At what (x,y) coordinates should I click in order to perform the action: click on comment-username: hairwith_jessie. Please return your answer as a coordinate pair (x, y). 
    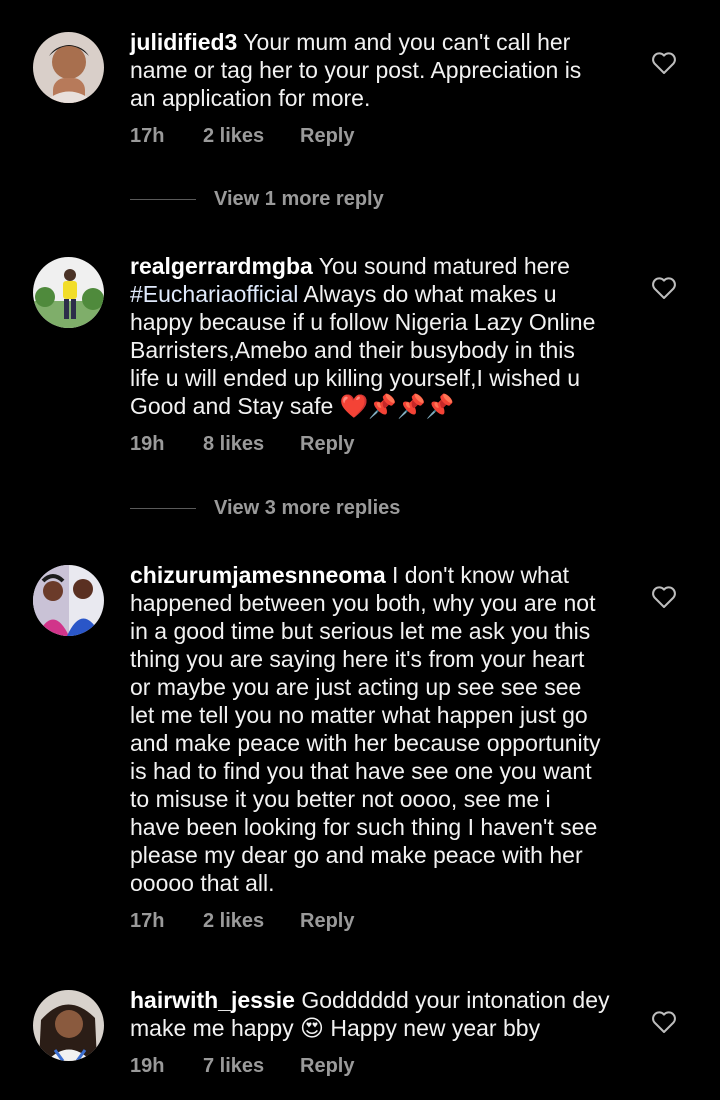
    Looking at the image, I should click on (212, 1000).